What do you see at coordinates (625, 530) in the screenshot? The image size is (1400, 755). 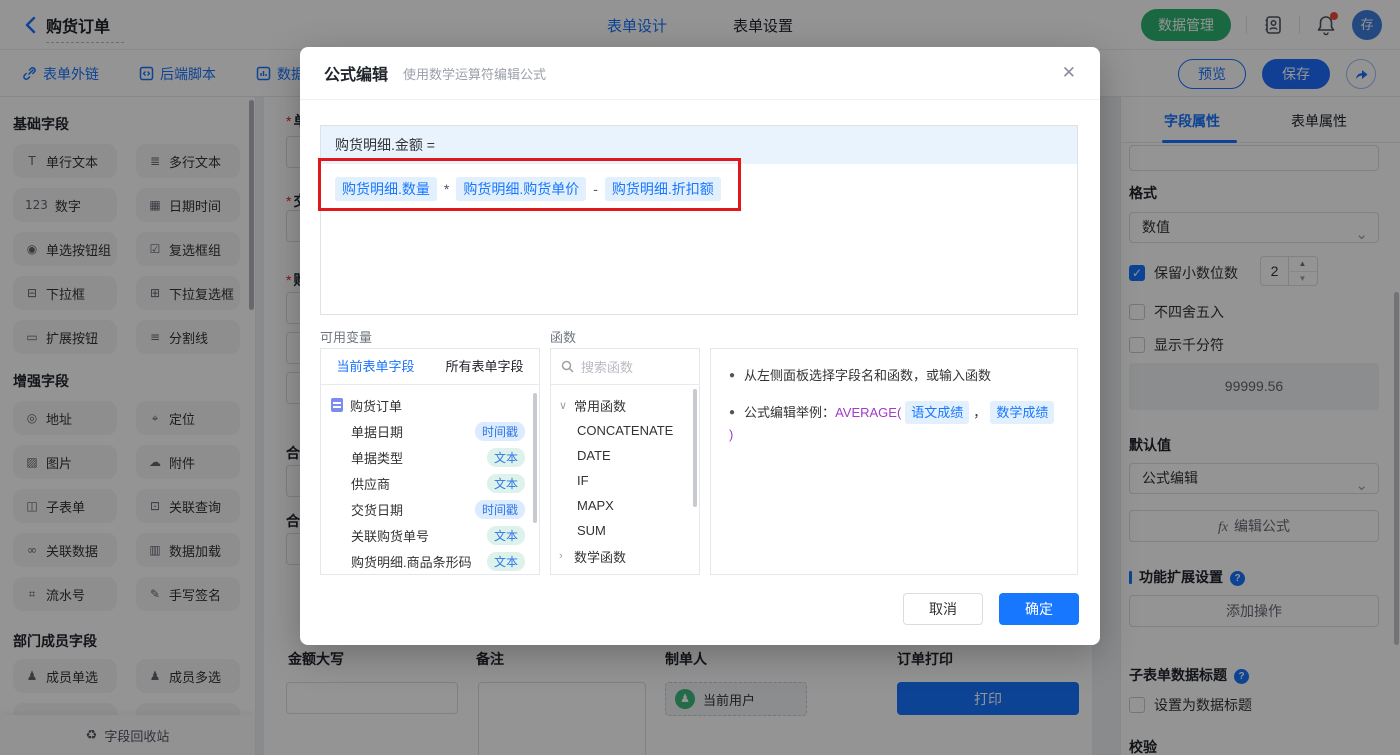 I see `function-item: SUM` at bounding box center [625, 530].